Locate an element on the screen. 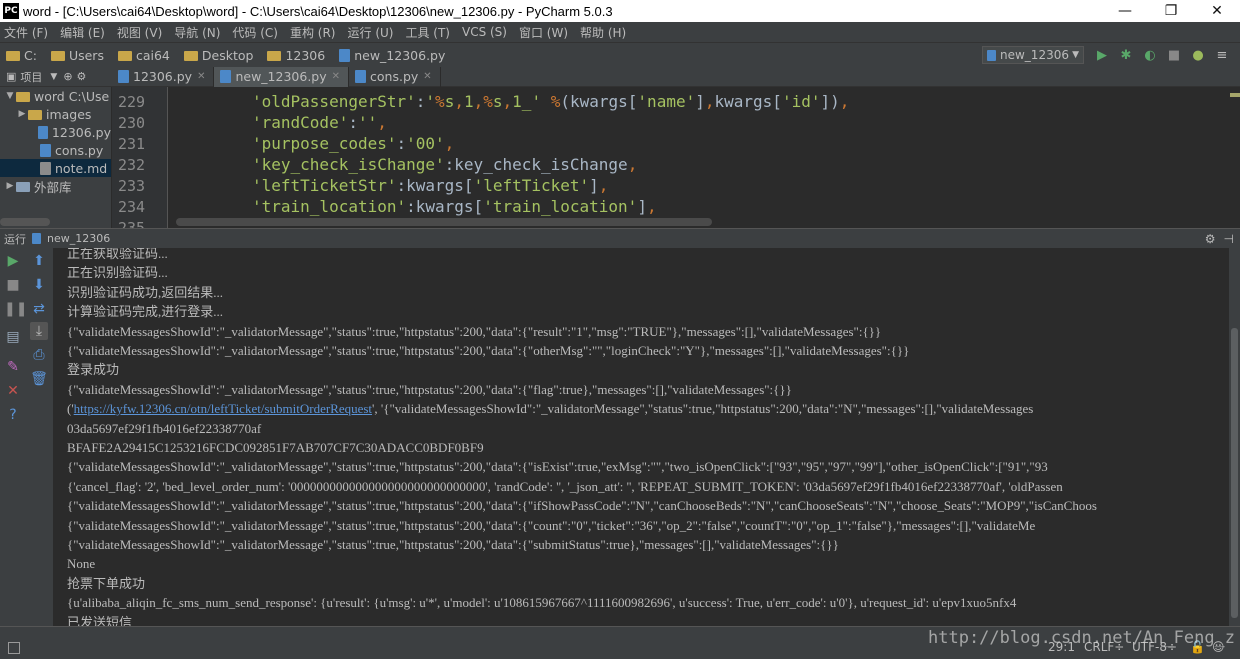  tree-horizontal-scrollbar is located at coordinates (25, 222).